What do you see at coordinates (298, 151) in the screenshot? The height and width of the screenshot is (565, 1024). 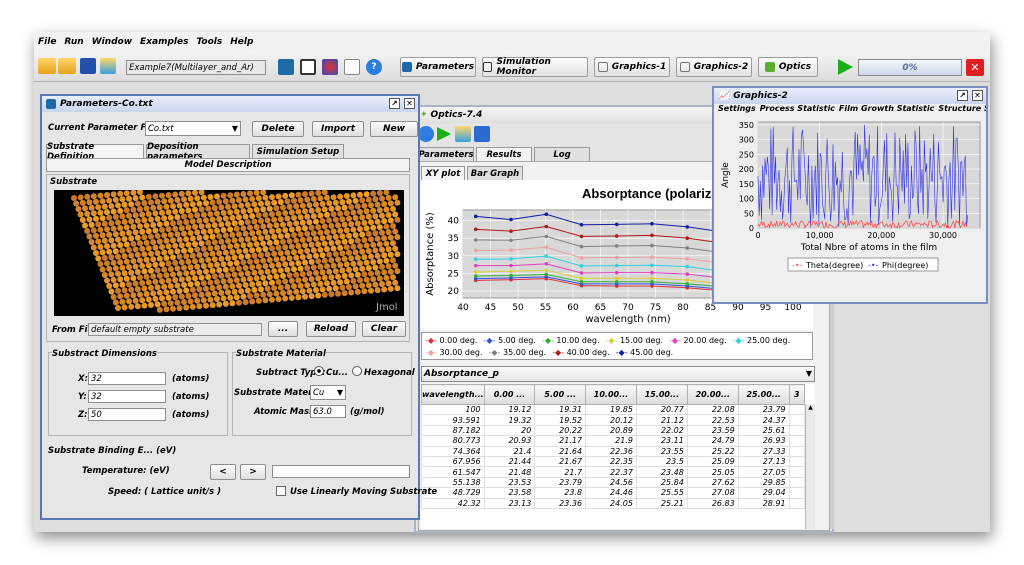 I see `tab-simulation-setup: Simulation Setup` at bounding box center [298, 151].